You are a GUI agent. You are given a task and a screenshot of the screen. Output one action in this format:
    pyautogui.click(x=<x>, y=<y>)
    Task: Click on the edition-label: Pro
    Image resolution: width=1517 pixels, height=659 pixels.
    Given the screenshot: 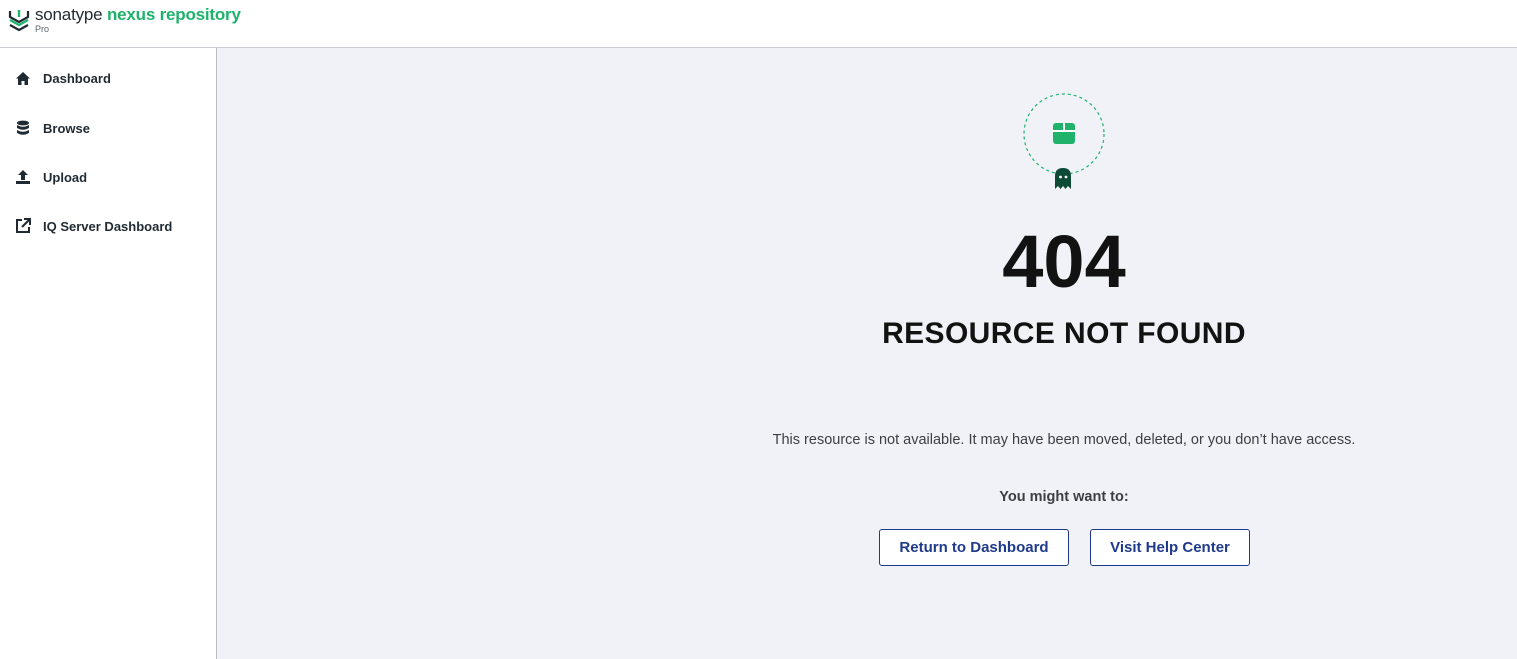 What is the action you would take?
    pyautogui.click(x=42, y=29)
    